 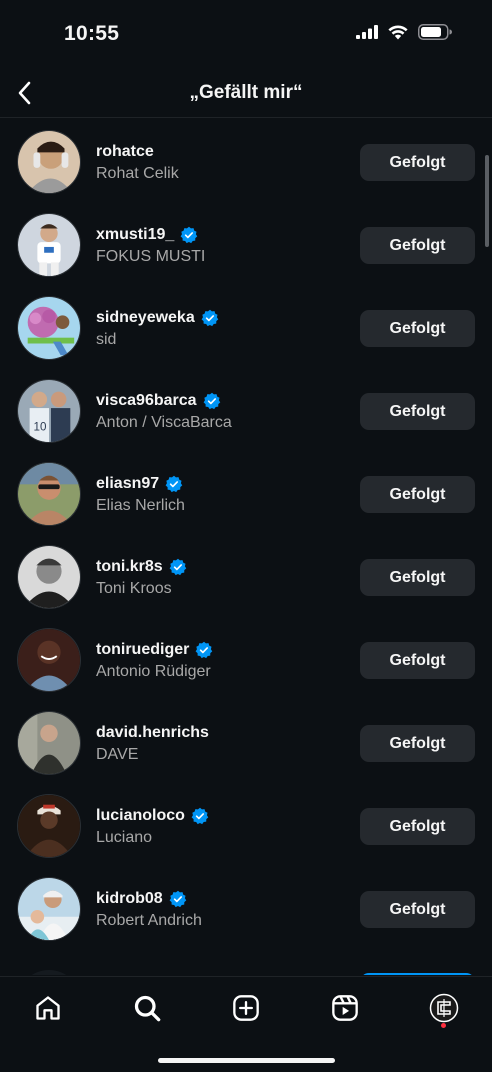 I want to click on user-row: toni.kr8s Toni Kroos Gefolgt, so click(x=246, y=576).